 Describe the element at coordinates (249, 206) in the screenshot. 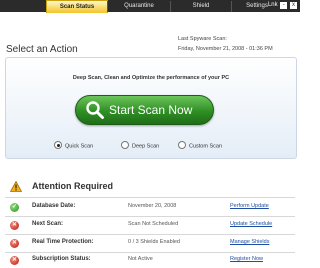

I see `perform-update-link: Perform Update` at that location.